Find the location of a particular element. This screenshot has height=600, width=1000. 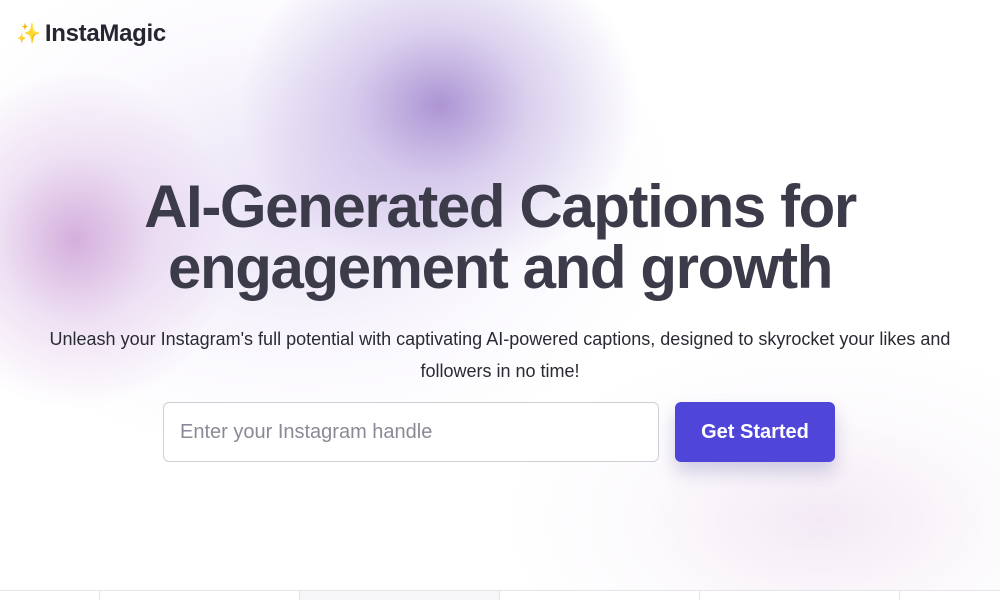

brand-logo: ✨ InstaMagic is located at coordinates (91, 34).